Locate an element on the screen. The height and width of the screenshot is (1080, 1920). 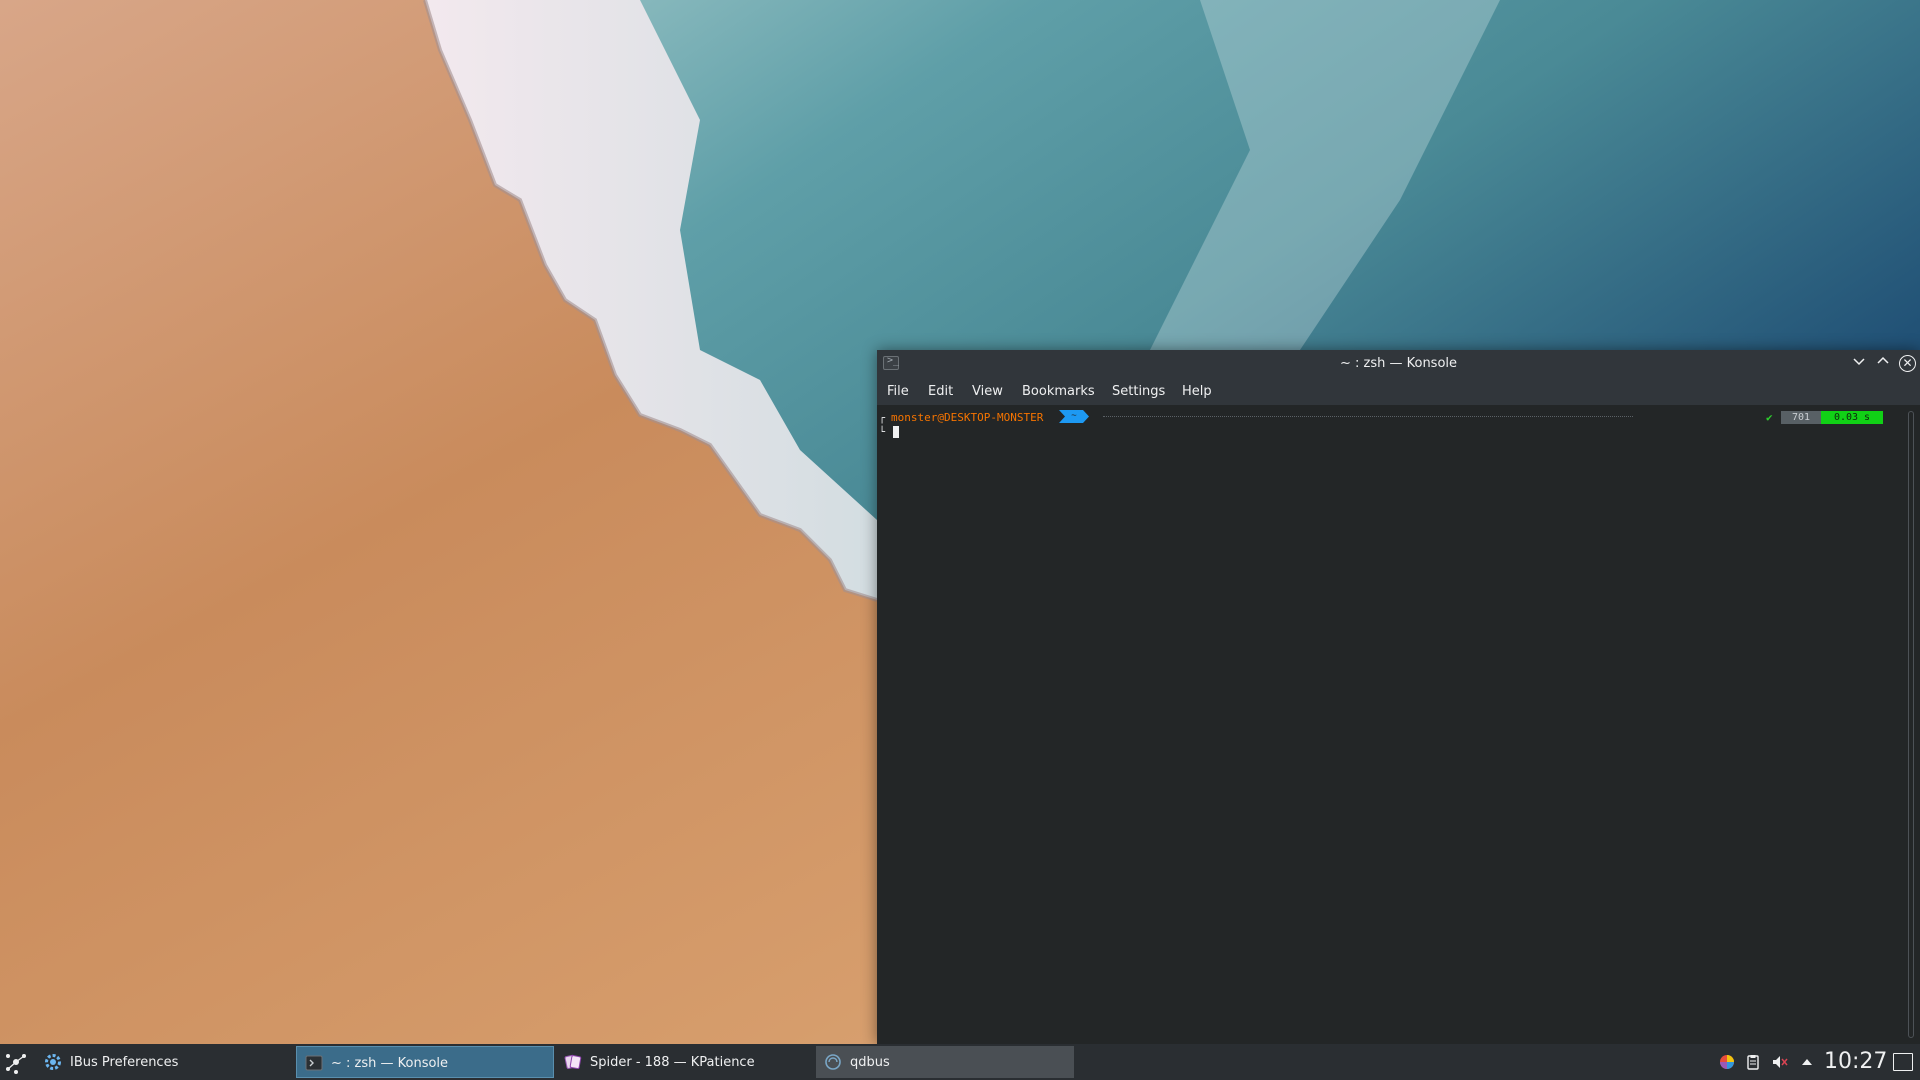
show-desktop-button is located at coordinates (1903, 1062).